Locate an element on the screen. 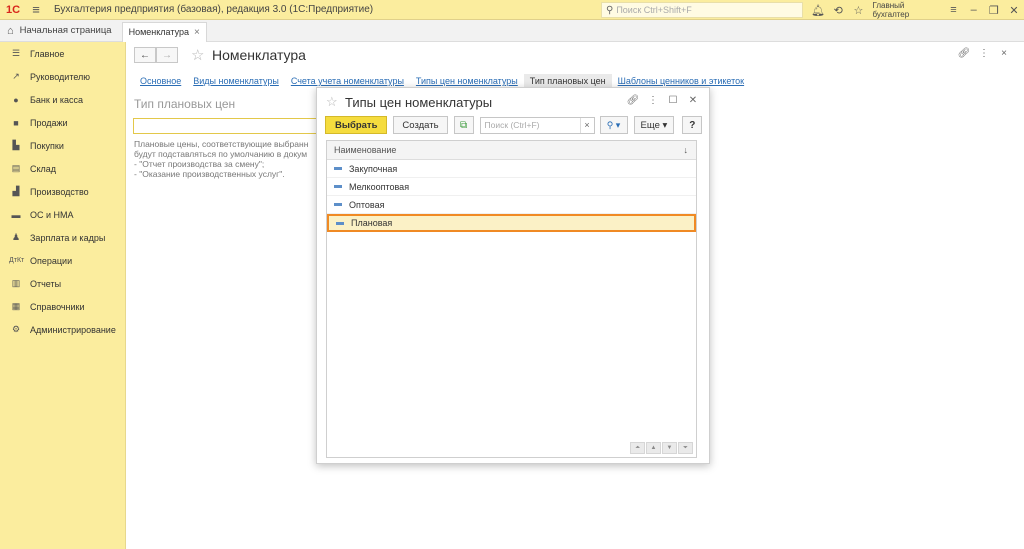 The width and height of the screenshot is (1024, 549). copy-icon: ⧉ is located at coordinates (463, 125).